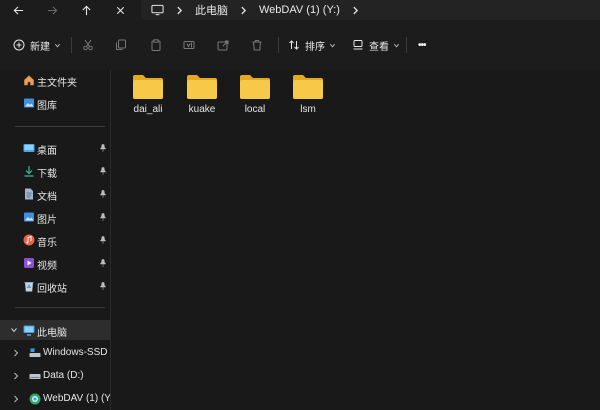  What do you see at coordinates (257, 45) in the screenshot?
I see `delete-button` at bounding box center [257, 45].